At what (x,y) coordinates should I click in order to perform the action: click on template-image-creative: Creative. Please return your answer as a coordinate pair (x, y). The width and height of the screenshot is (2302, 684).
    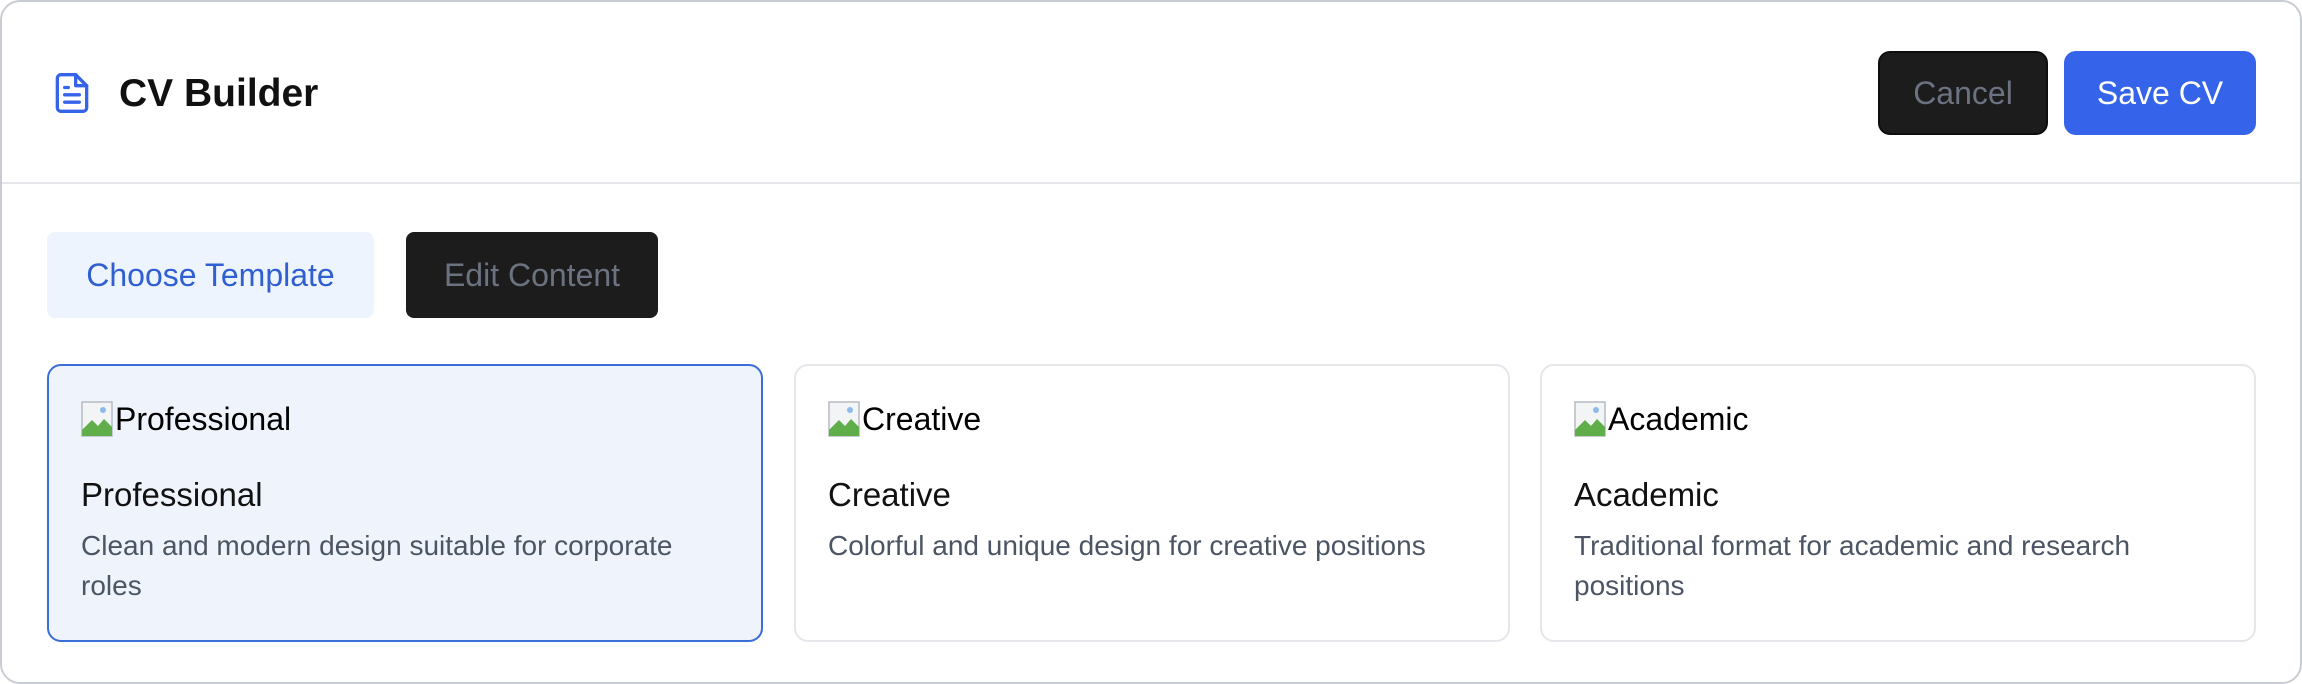
    Looking at the image, I should click on (904, 419).